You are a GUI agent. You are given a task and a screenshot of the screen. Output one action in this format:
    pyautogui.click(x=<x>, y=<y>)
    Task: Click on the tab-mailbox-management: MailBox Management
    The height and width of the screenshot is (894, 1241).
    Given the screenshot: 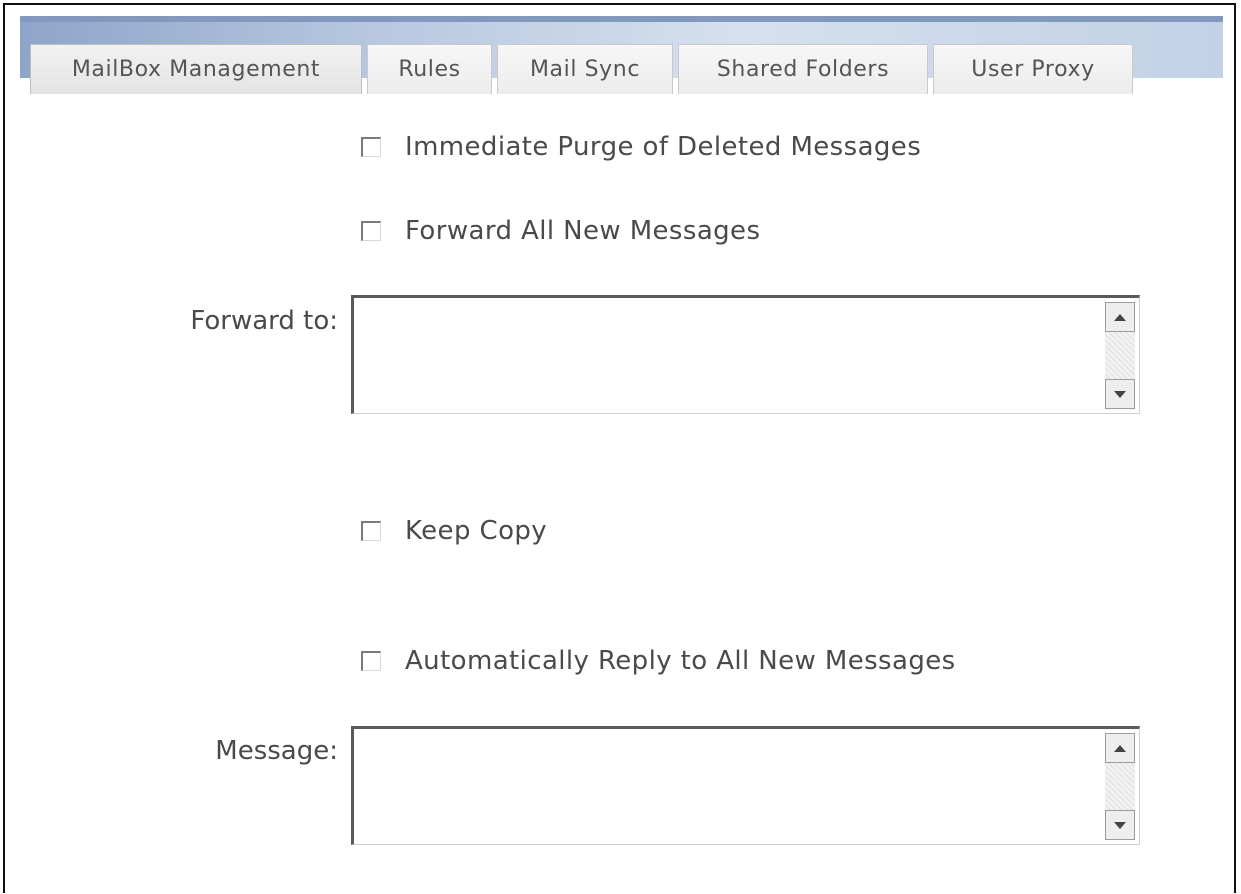 What is the action you would take?
    pyautogui.click(x=196, y=69)
    